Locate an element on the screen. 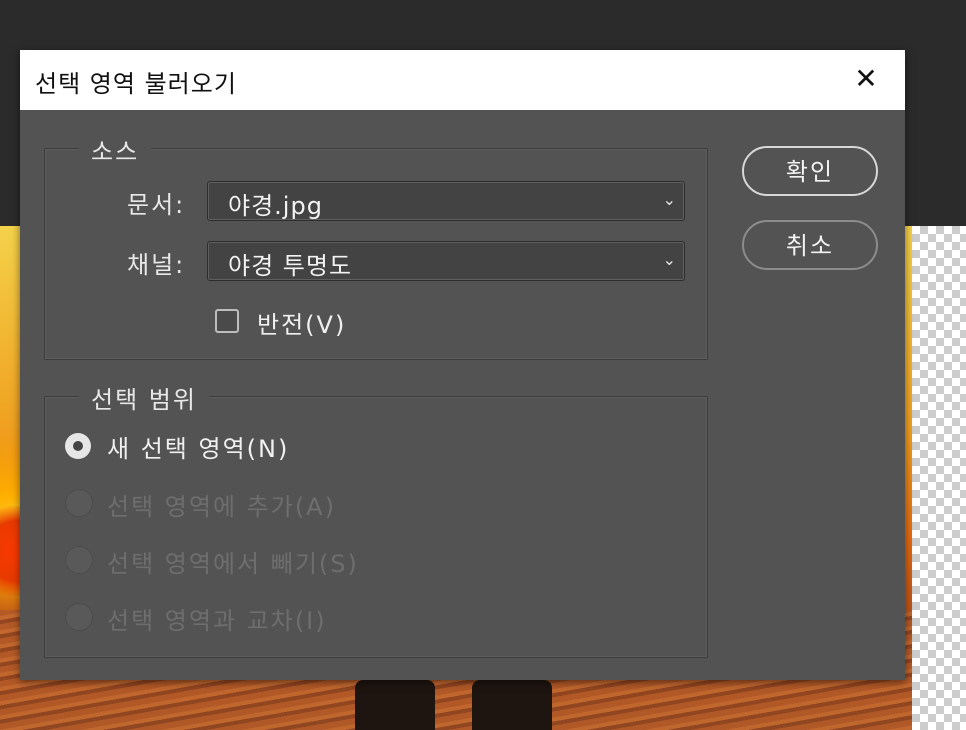 This screenshot has width=966, height=730. document-label: 문서: is located at coordinates (156, 205).